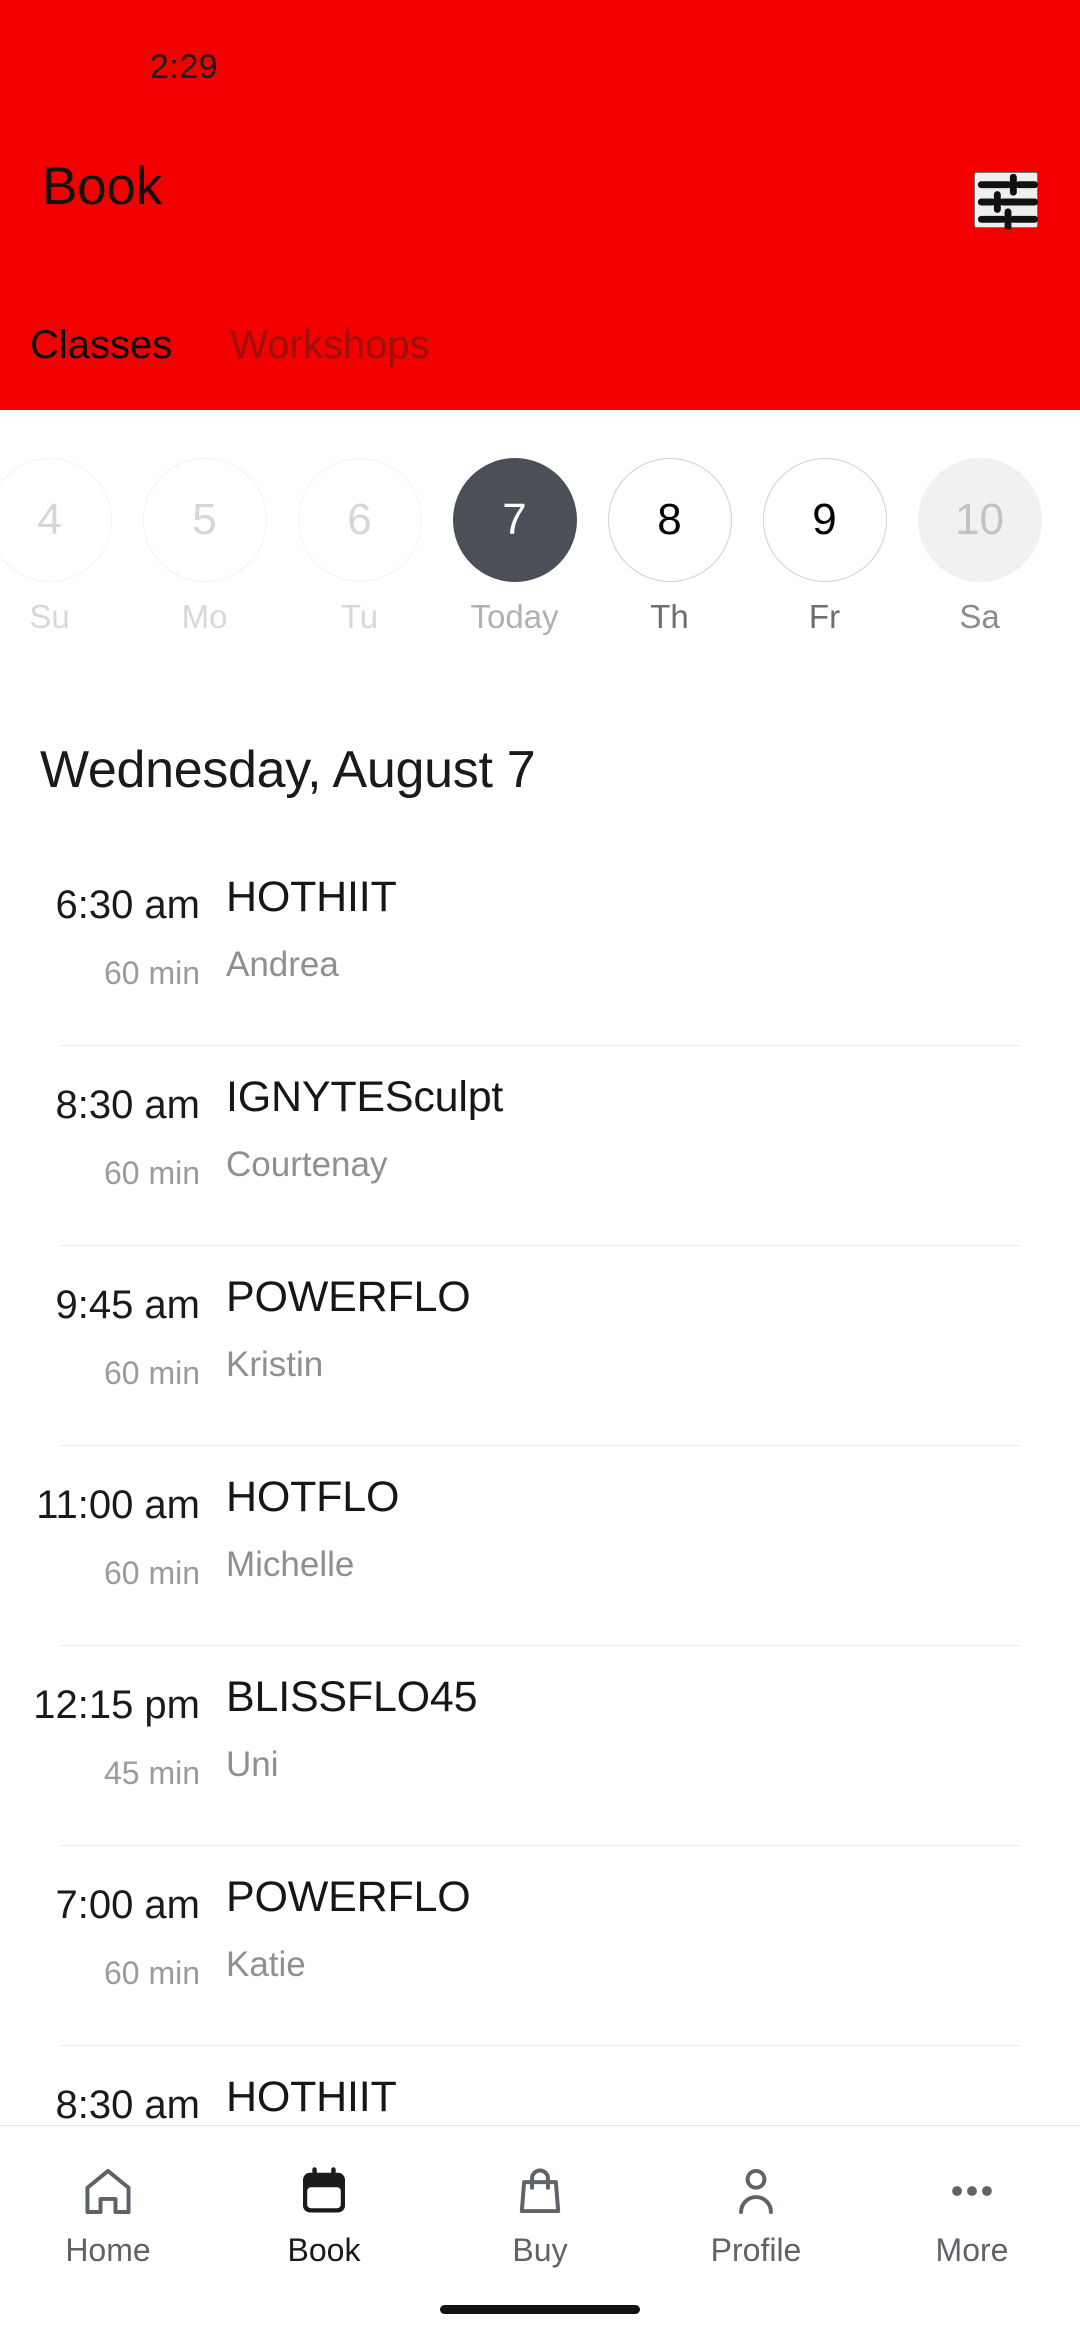 The width and height of the screenshot is (1080, 2340). I want to click on nav-item-label: Book, so click(324, 2250).